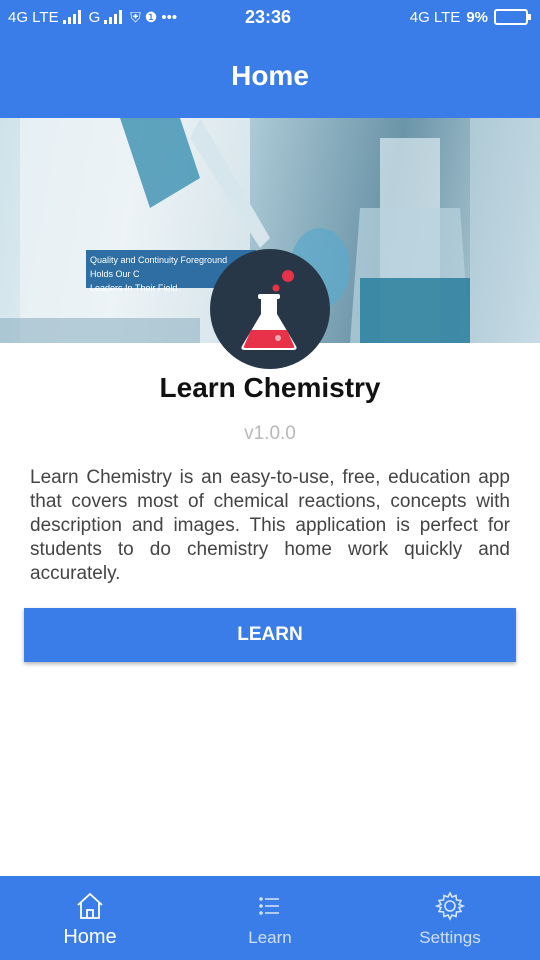 The image size is (540, 960). Describe the element at coordinates (450, 906) in the screenshot. I see `gear-icon` at that location.